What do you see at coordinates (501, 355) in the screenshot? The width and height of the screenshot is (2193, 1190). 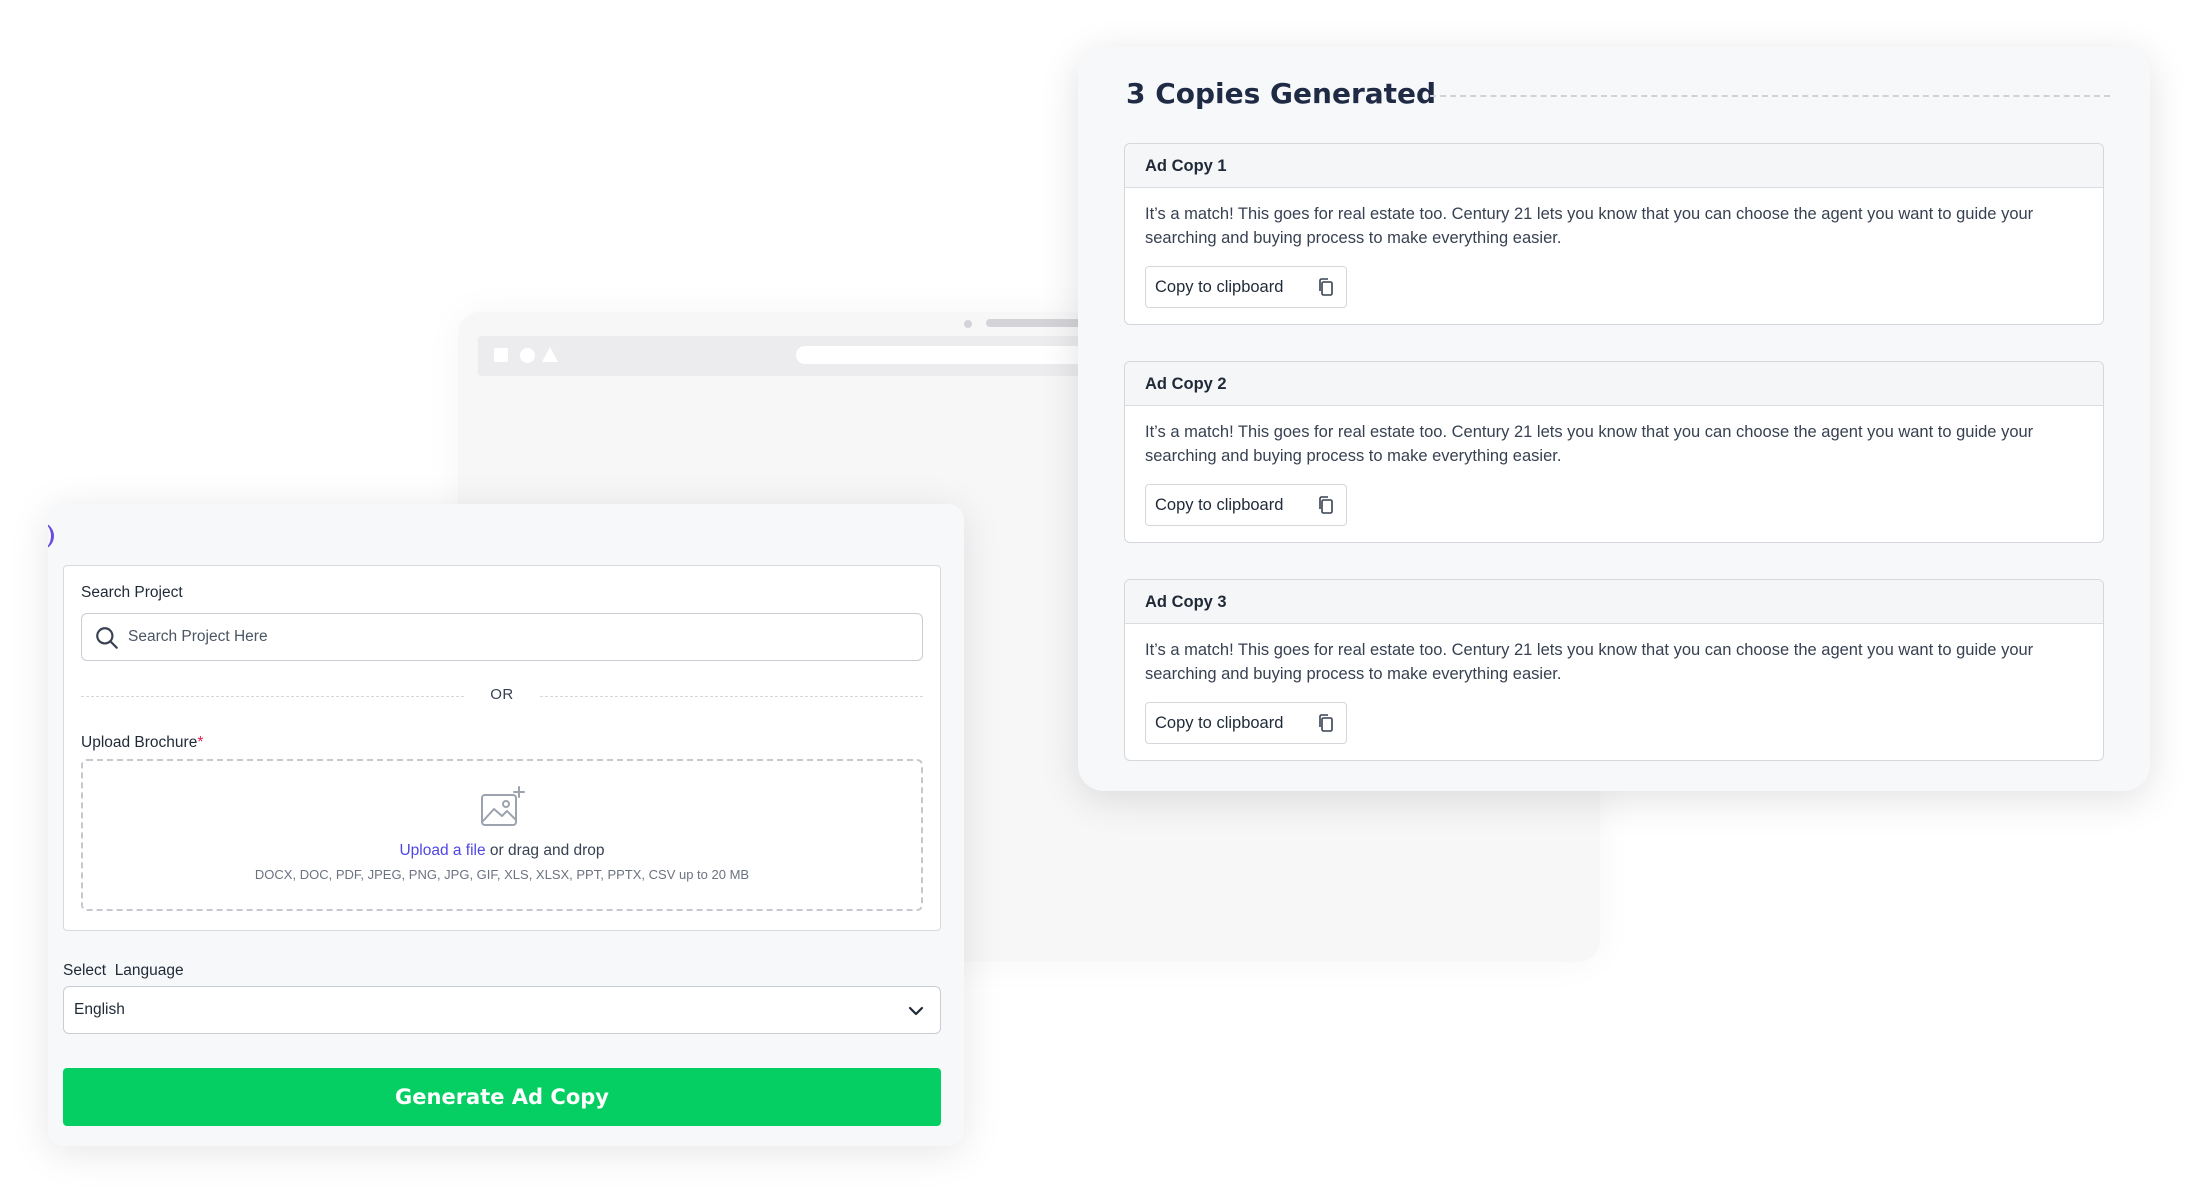 I see `square-icon` at bounding box center [501, 355].